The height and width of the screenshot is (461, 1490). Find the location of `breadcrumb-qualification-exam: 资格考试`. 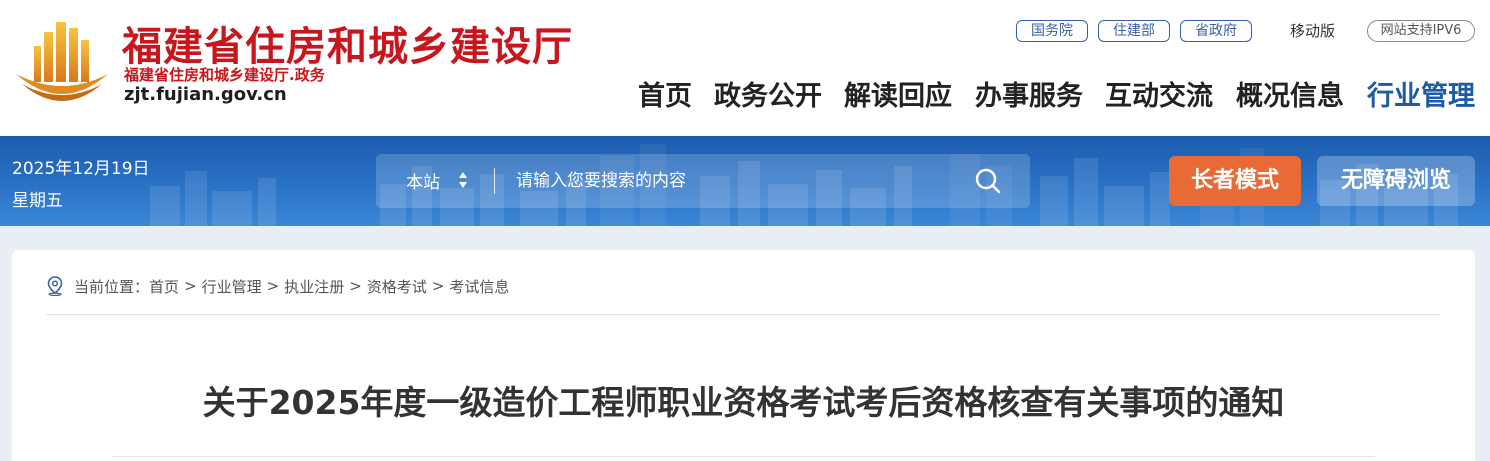

breadcrumb-qualification-exam: 资格考试 is located at coordinates (397, 286).